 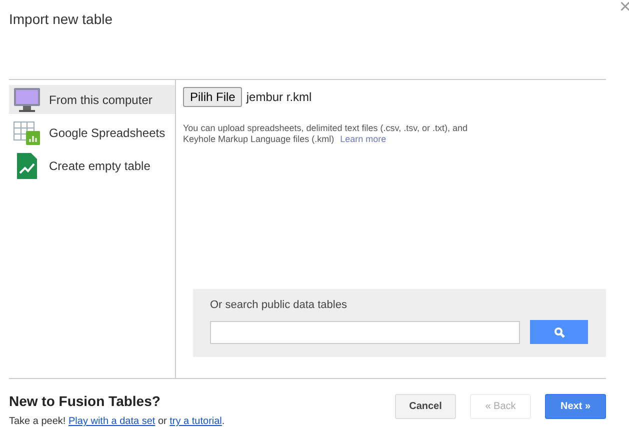 What do you see at coordinates (99, 165) in the screenshot?
I see `sidebar-item-label: Create empty table` at bounding box center [99, 165].